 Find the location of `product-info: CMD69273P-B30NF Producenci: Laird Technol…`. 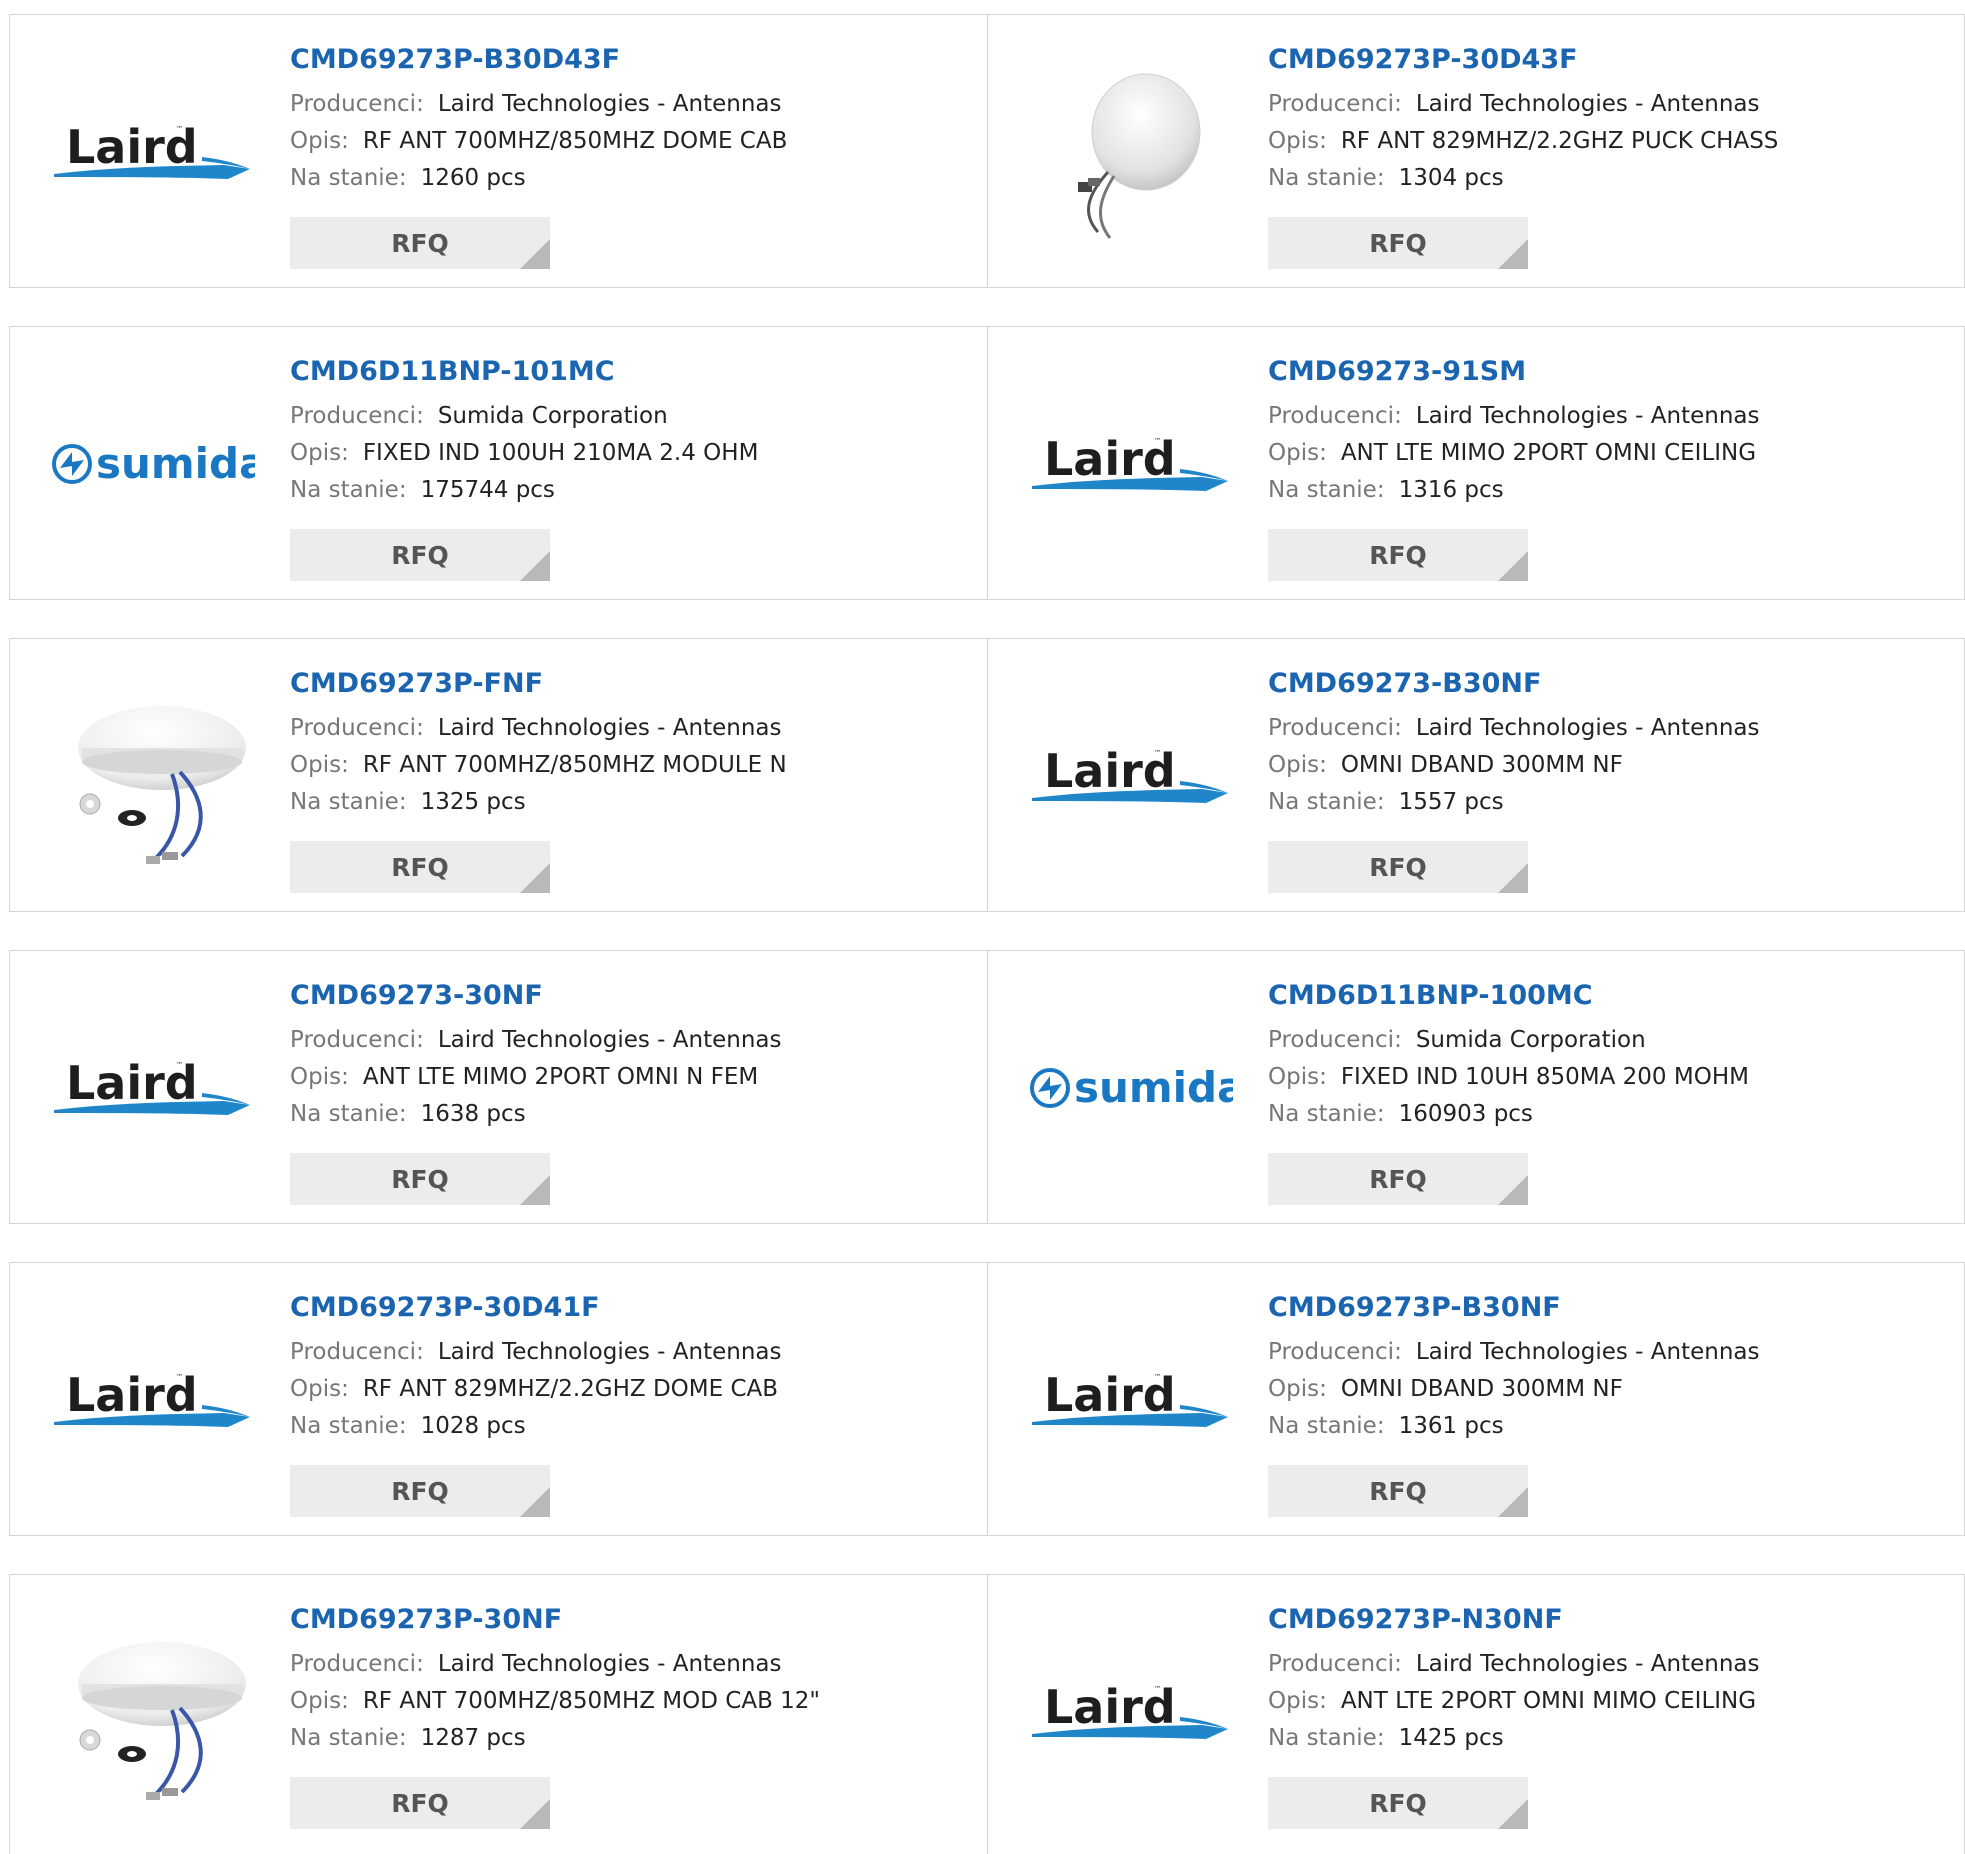

product-info: CMD69273P-B30NF Producenci: Laird Technol… is located at coordinates (1606, 1368).